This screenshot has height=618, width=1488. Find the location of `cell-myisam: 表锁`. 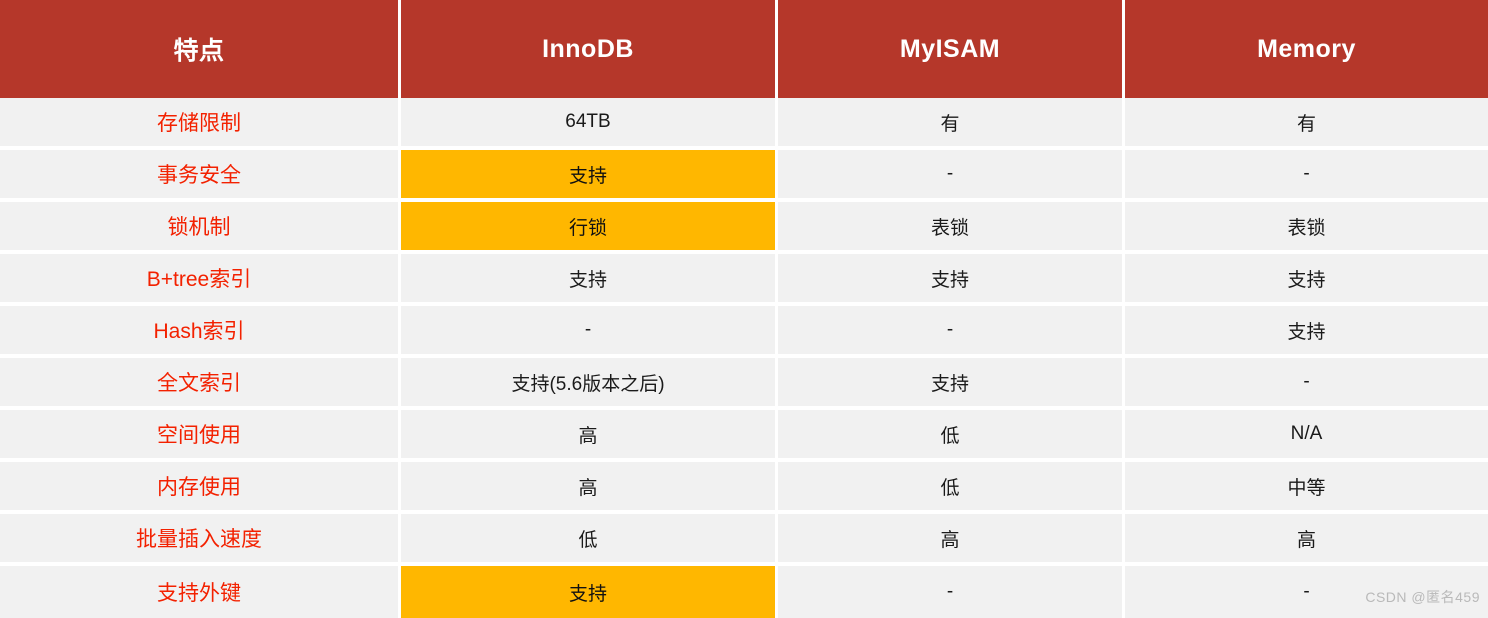

cell-myisam: 表锁 is located at coordinates (951, 228).